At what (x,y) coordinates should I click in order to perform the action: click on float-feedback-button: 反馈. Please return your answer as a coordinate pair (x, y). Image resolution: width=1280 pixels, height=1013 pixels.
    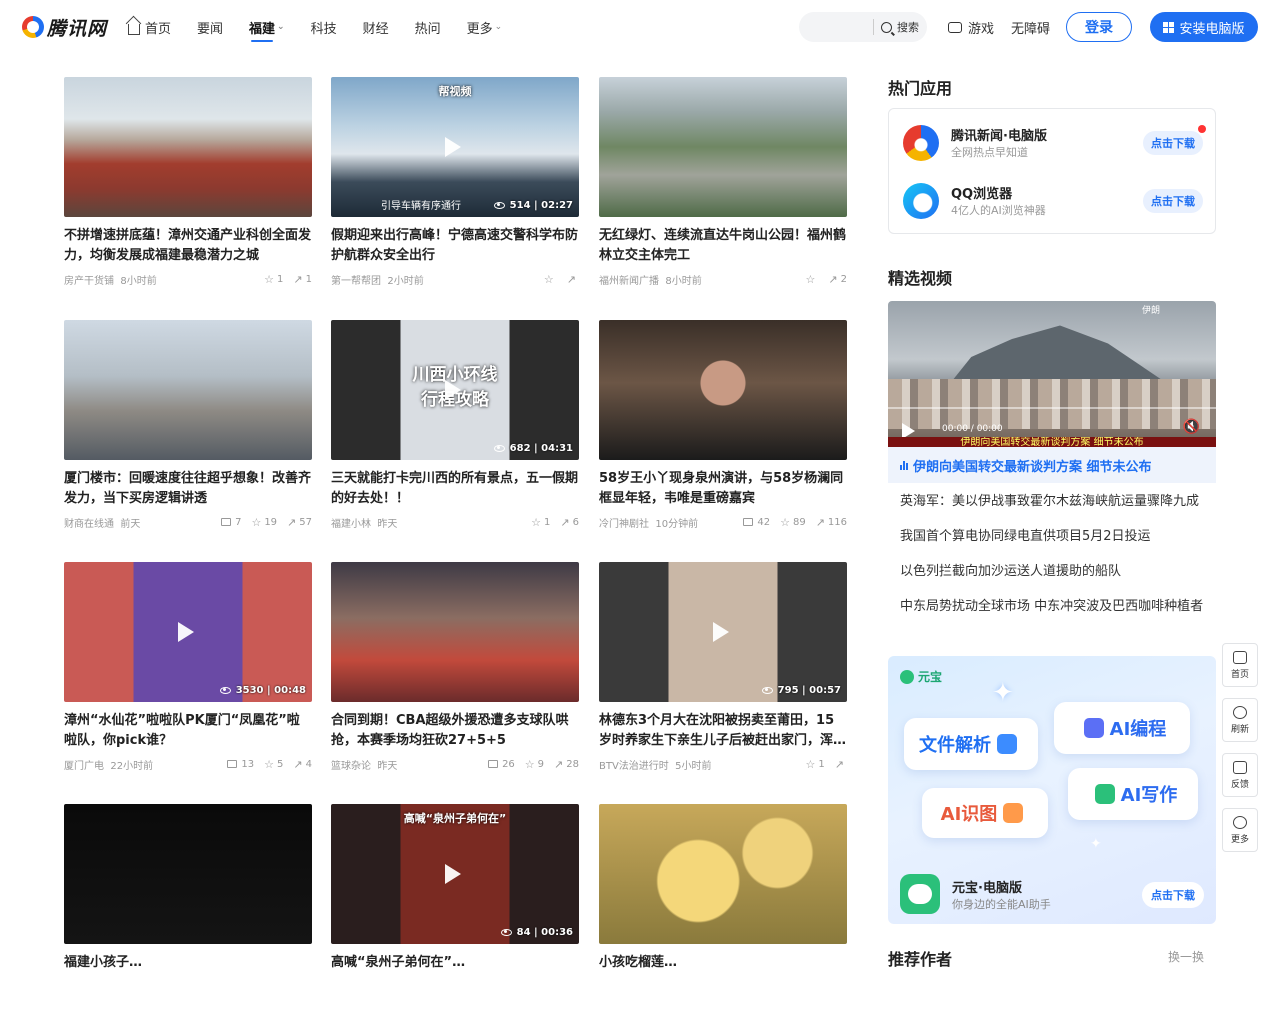
    Looking at the image, I should click on (1240, 775).